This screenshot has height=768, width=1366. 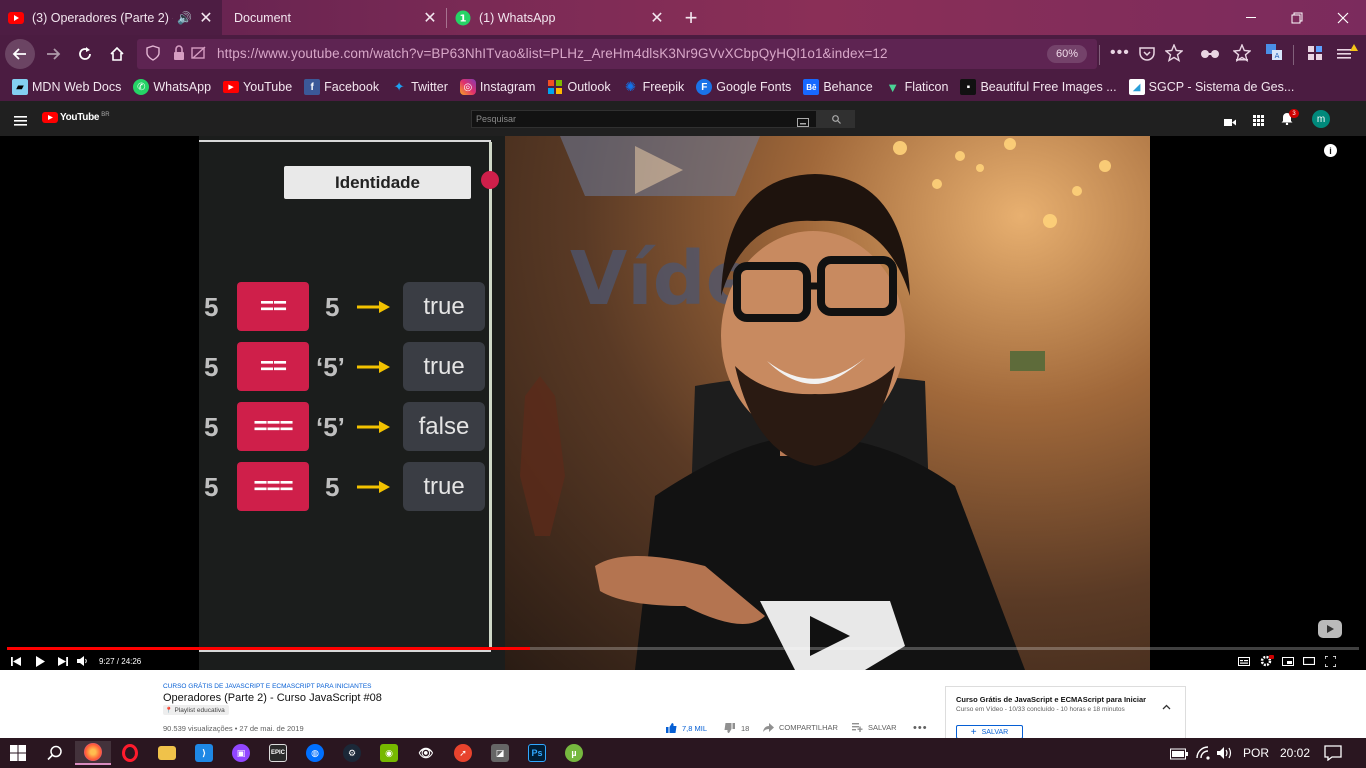 What do you see at coordinates (644, 119) in the screenshot?
I see `search-input: Pesquisar` at bounding box center [644, 119].